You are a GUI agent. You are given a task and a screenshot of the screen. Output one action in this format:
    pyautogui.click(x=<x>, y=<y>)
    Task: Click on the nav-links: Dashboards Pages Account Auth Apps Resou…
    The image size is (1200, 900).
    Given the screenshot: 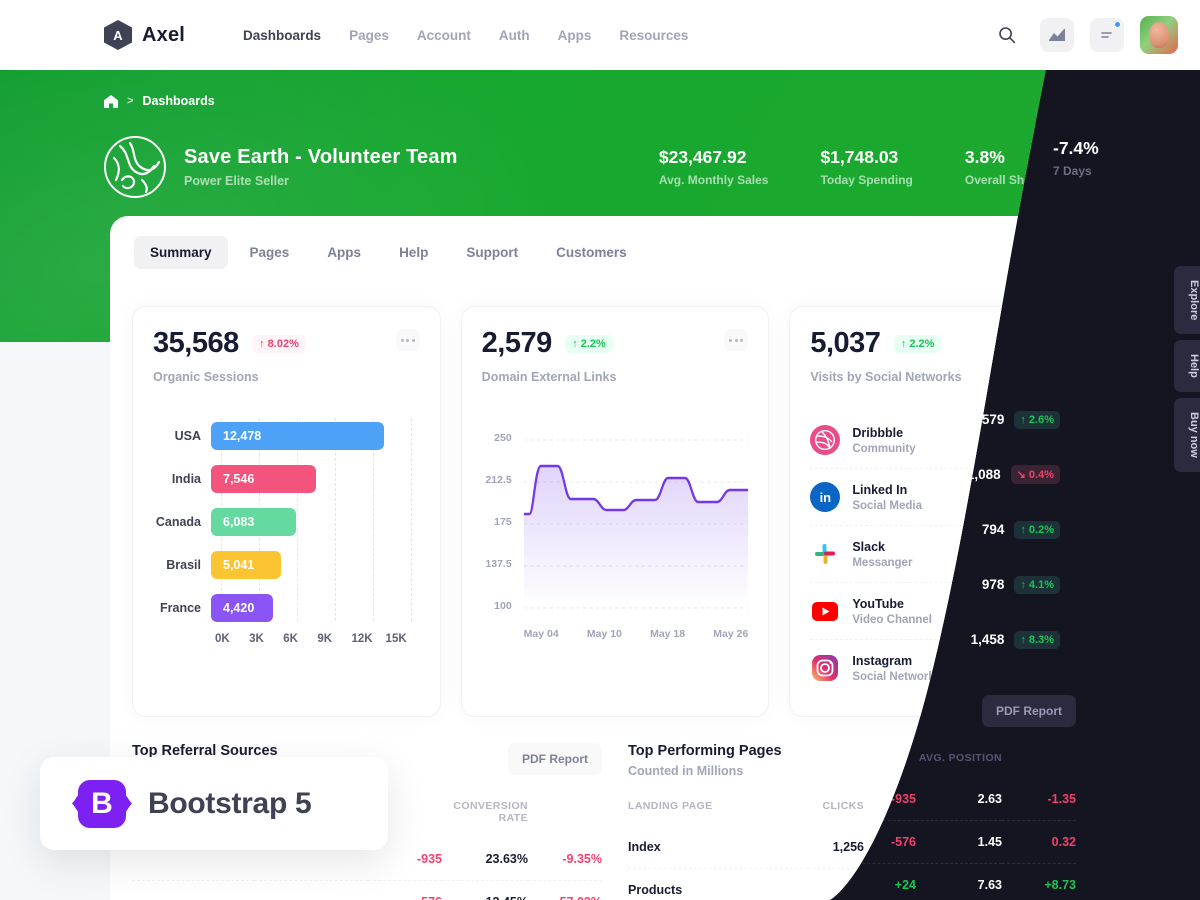 What is the action you would take?
    pyautogui.click(x=465, y=35)
    